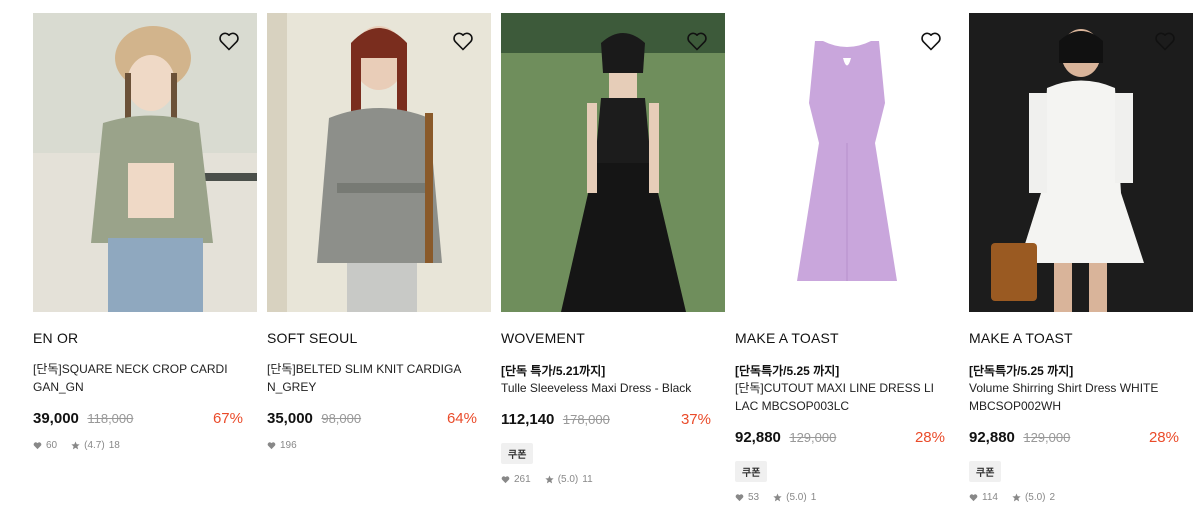 The width and height of the screenshot is (1203, 530). What do you see at coordinates (379, 445) in the screenshot?
I see `product-stats: 196` at bounding box center [379, 445].